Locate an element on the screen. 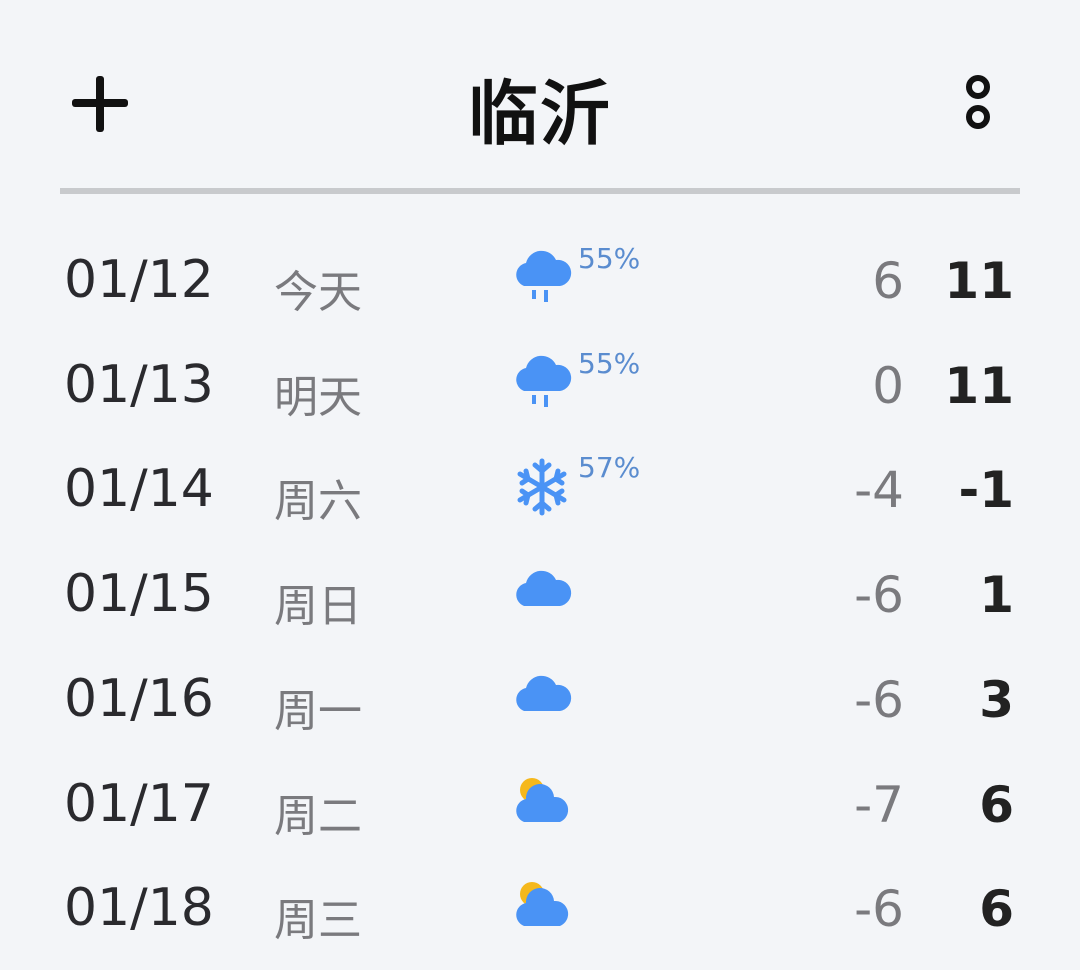  high-temperature: -1 is located at coordinates (986, 490).